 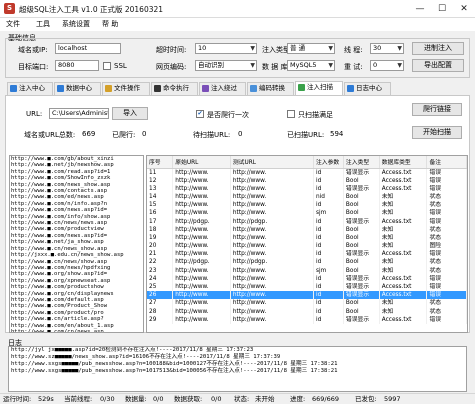 What do you see at coordinates (403, 162) in the screenshot?
I see `column-header: 数据库类型` at bounding box center [403, 162].